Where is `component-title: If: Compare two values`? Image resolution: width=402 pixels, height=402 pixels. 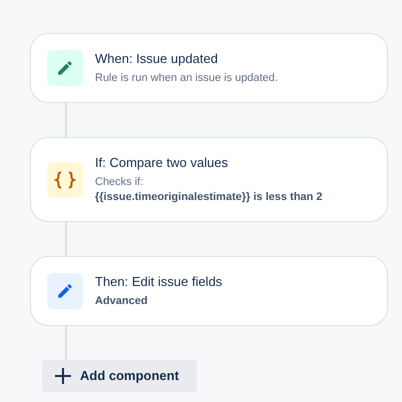 component-title: If: Compare two values is located at coordinates (162, 163).